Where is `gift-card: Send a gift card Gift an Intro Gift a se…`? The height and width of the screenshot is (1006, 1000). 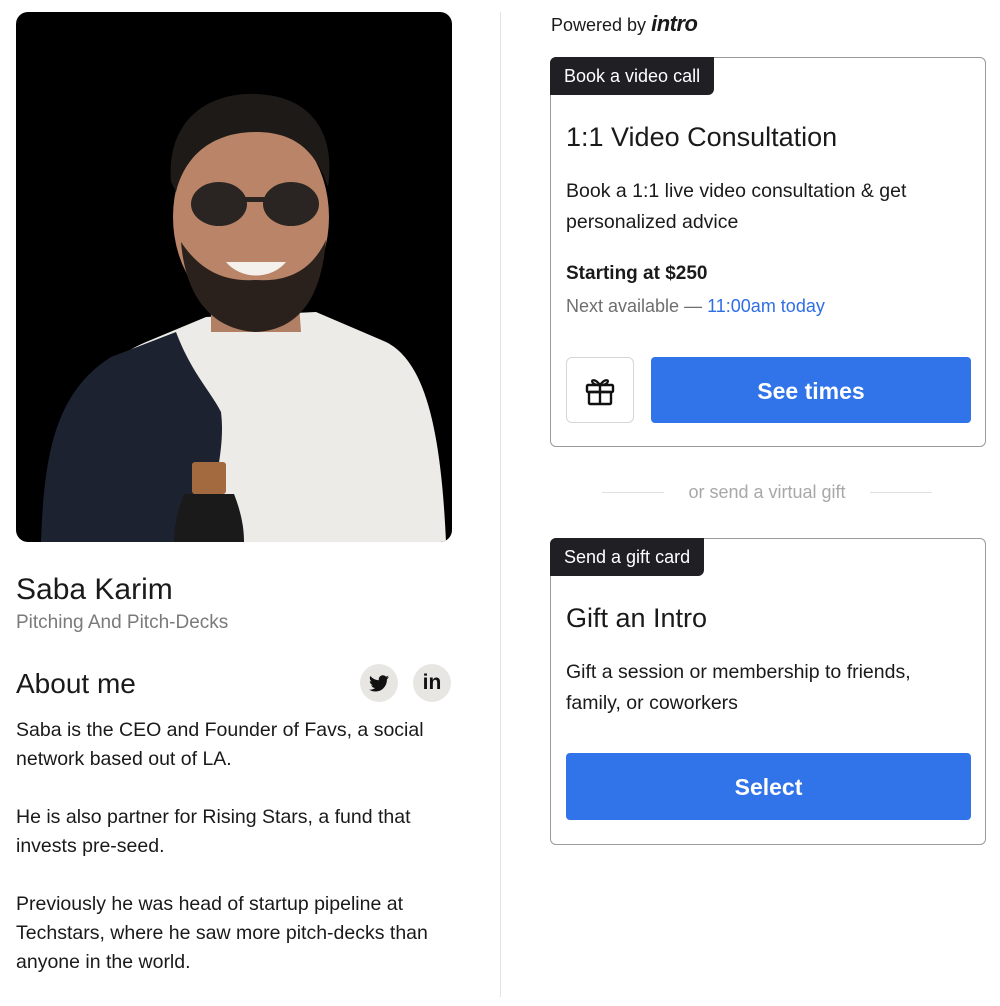
gift-card: Send a gift card Gift an Intro Gift a se… is located at coordinates (768, 691).